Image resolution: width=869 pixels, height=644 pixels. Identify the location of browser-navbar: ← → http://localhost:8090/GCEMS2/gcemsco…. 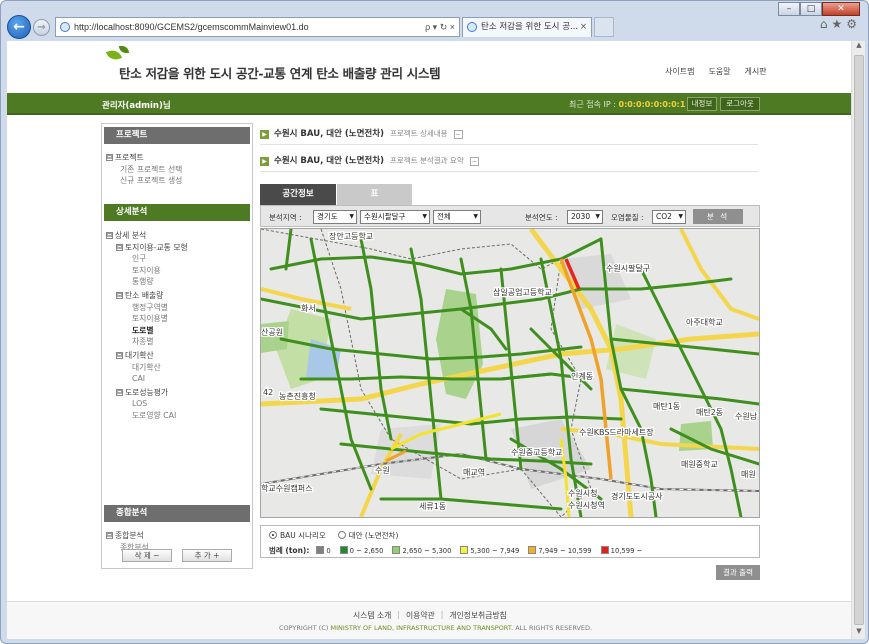
(435, 27).